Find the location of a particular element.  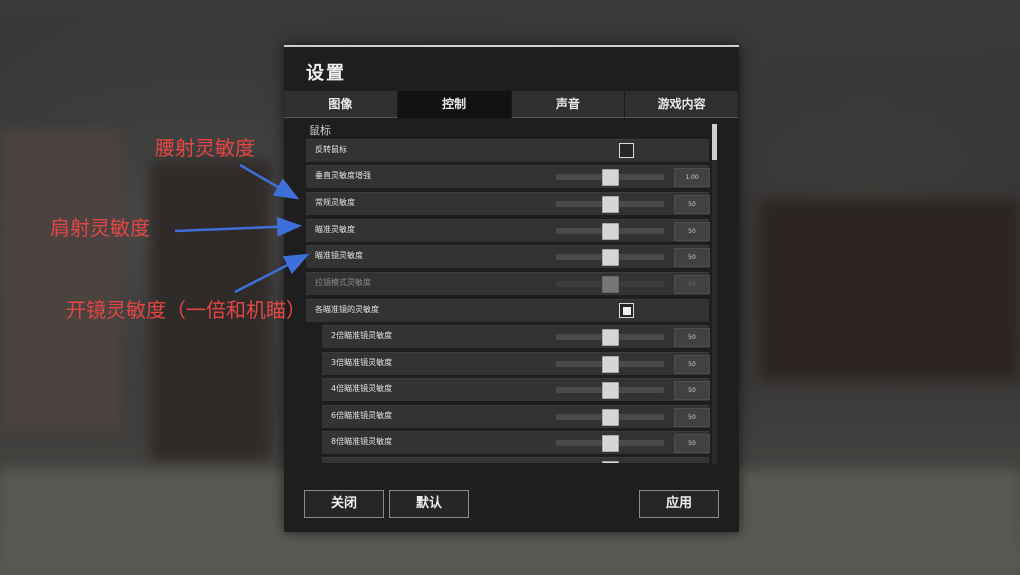

arrow-shoulder-fire is located at coordinates (238, 226).